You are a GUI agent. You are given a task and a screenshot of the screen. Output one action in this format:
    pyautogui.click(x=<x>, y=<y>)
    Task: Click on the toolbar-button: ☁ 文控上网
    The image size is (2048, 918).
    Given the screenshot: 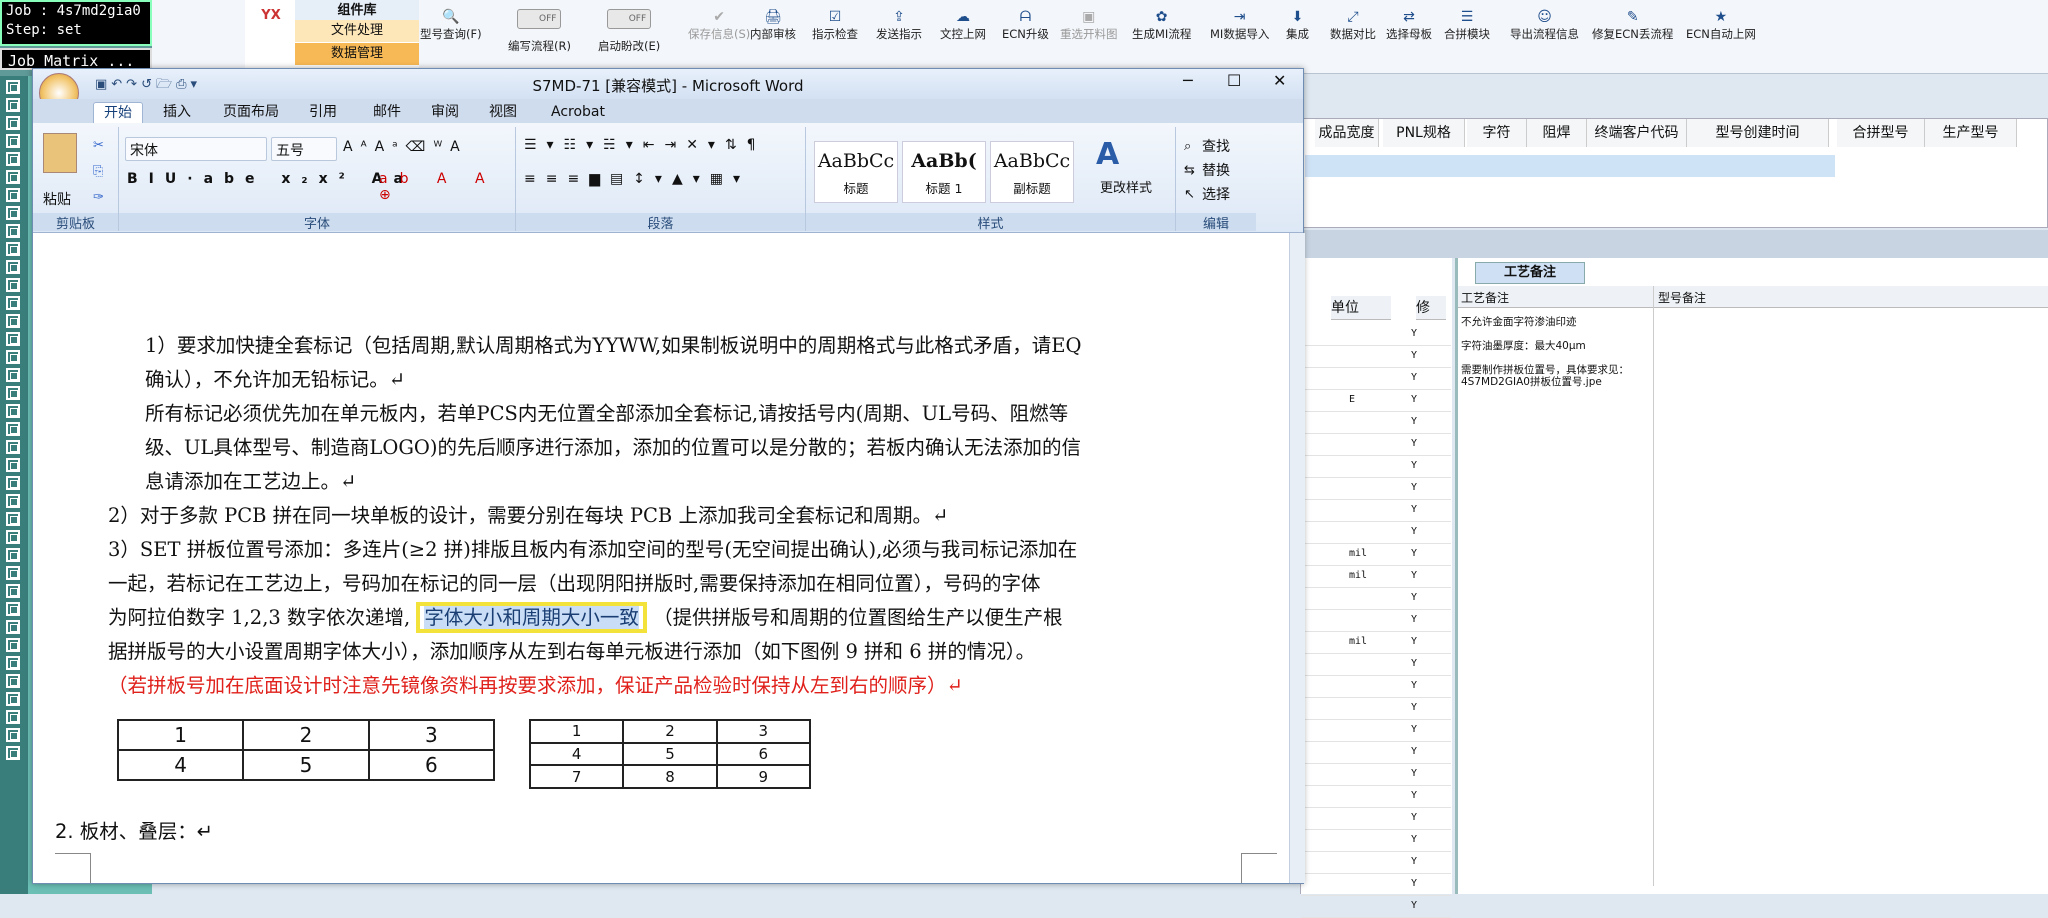 What is the action you would take?
    pyautogui.click(x=963, y=25)
    